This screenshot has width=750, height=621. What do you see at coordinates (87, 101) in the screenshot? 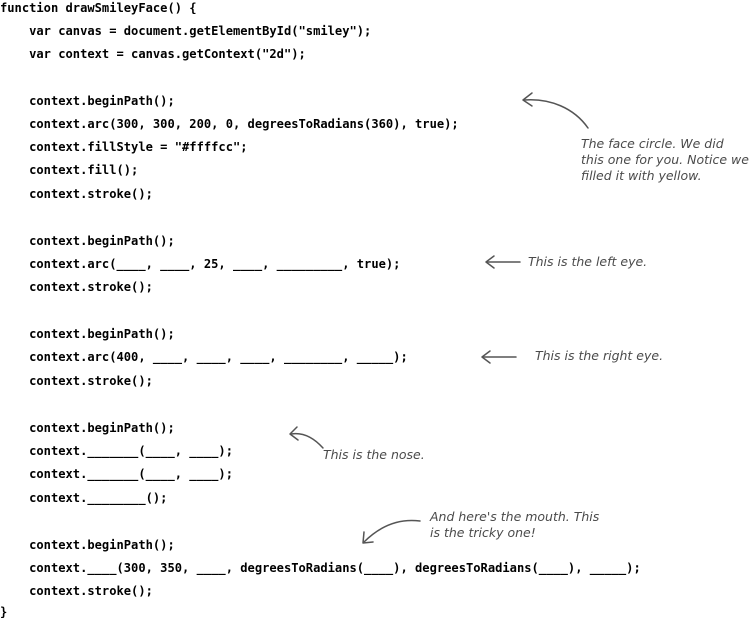
I see `code-line-face-beginpath: context.beginPath();` at bounding box center [87, 101].